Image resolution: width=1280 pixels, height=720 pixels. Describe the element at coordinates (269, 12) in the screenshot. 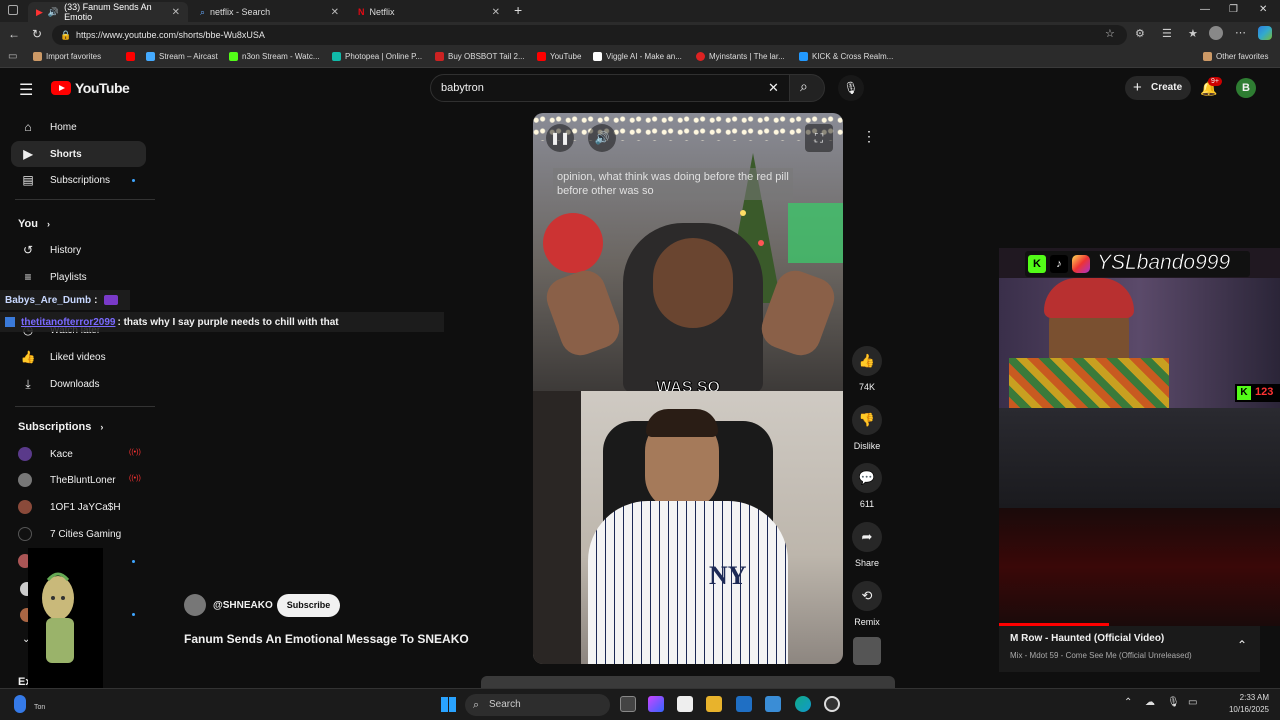

I see `tab-netflix-search: ⌕ netflix - Search ✕` at that location.